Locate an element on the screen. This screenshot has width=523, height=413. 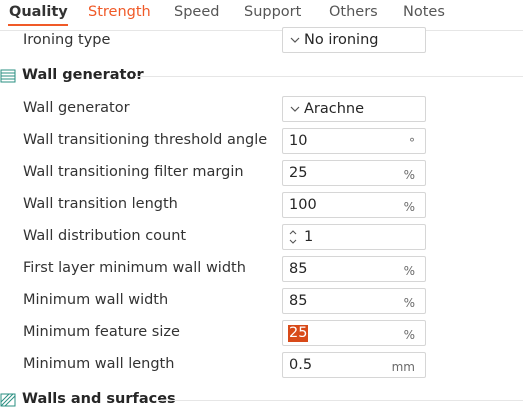
setting-label: Wall generator is located at coordinates (76, 108).